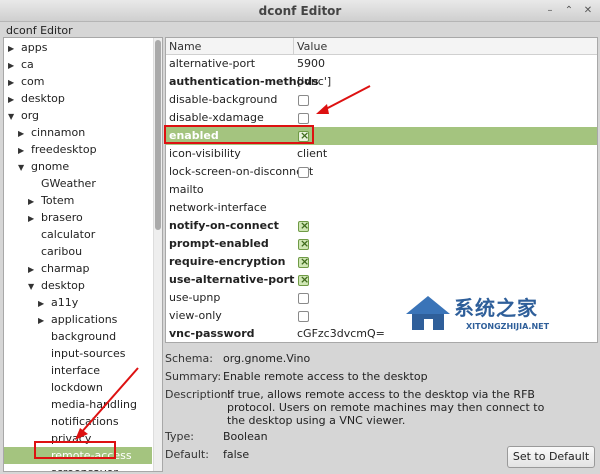 The height and width of the screenshot is (474, 600). I want to click on summary-label: Summary:, so click(193, 376).